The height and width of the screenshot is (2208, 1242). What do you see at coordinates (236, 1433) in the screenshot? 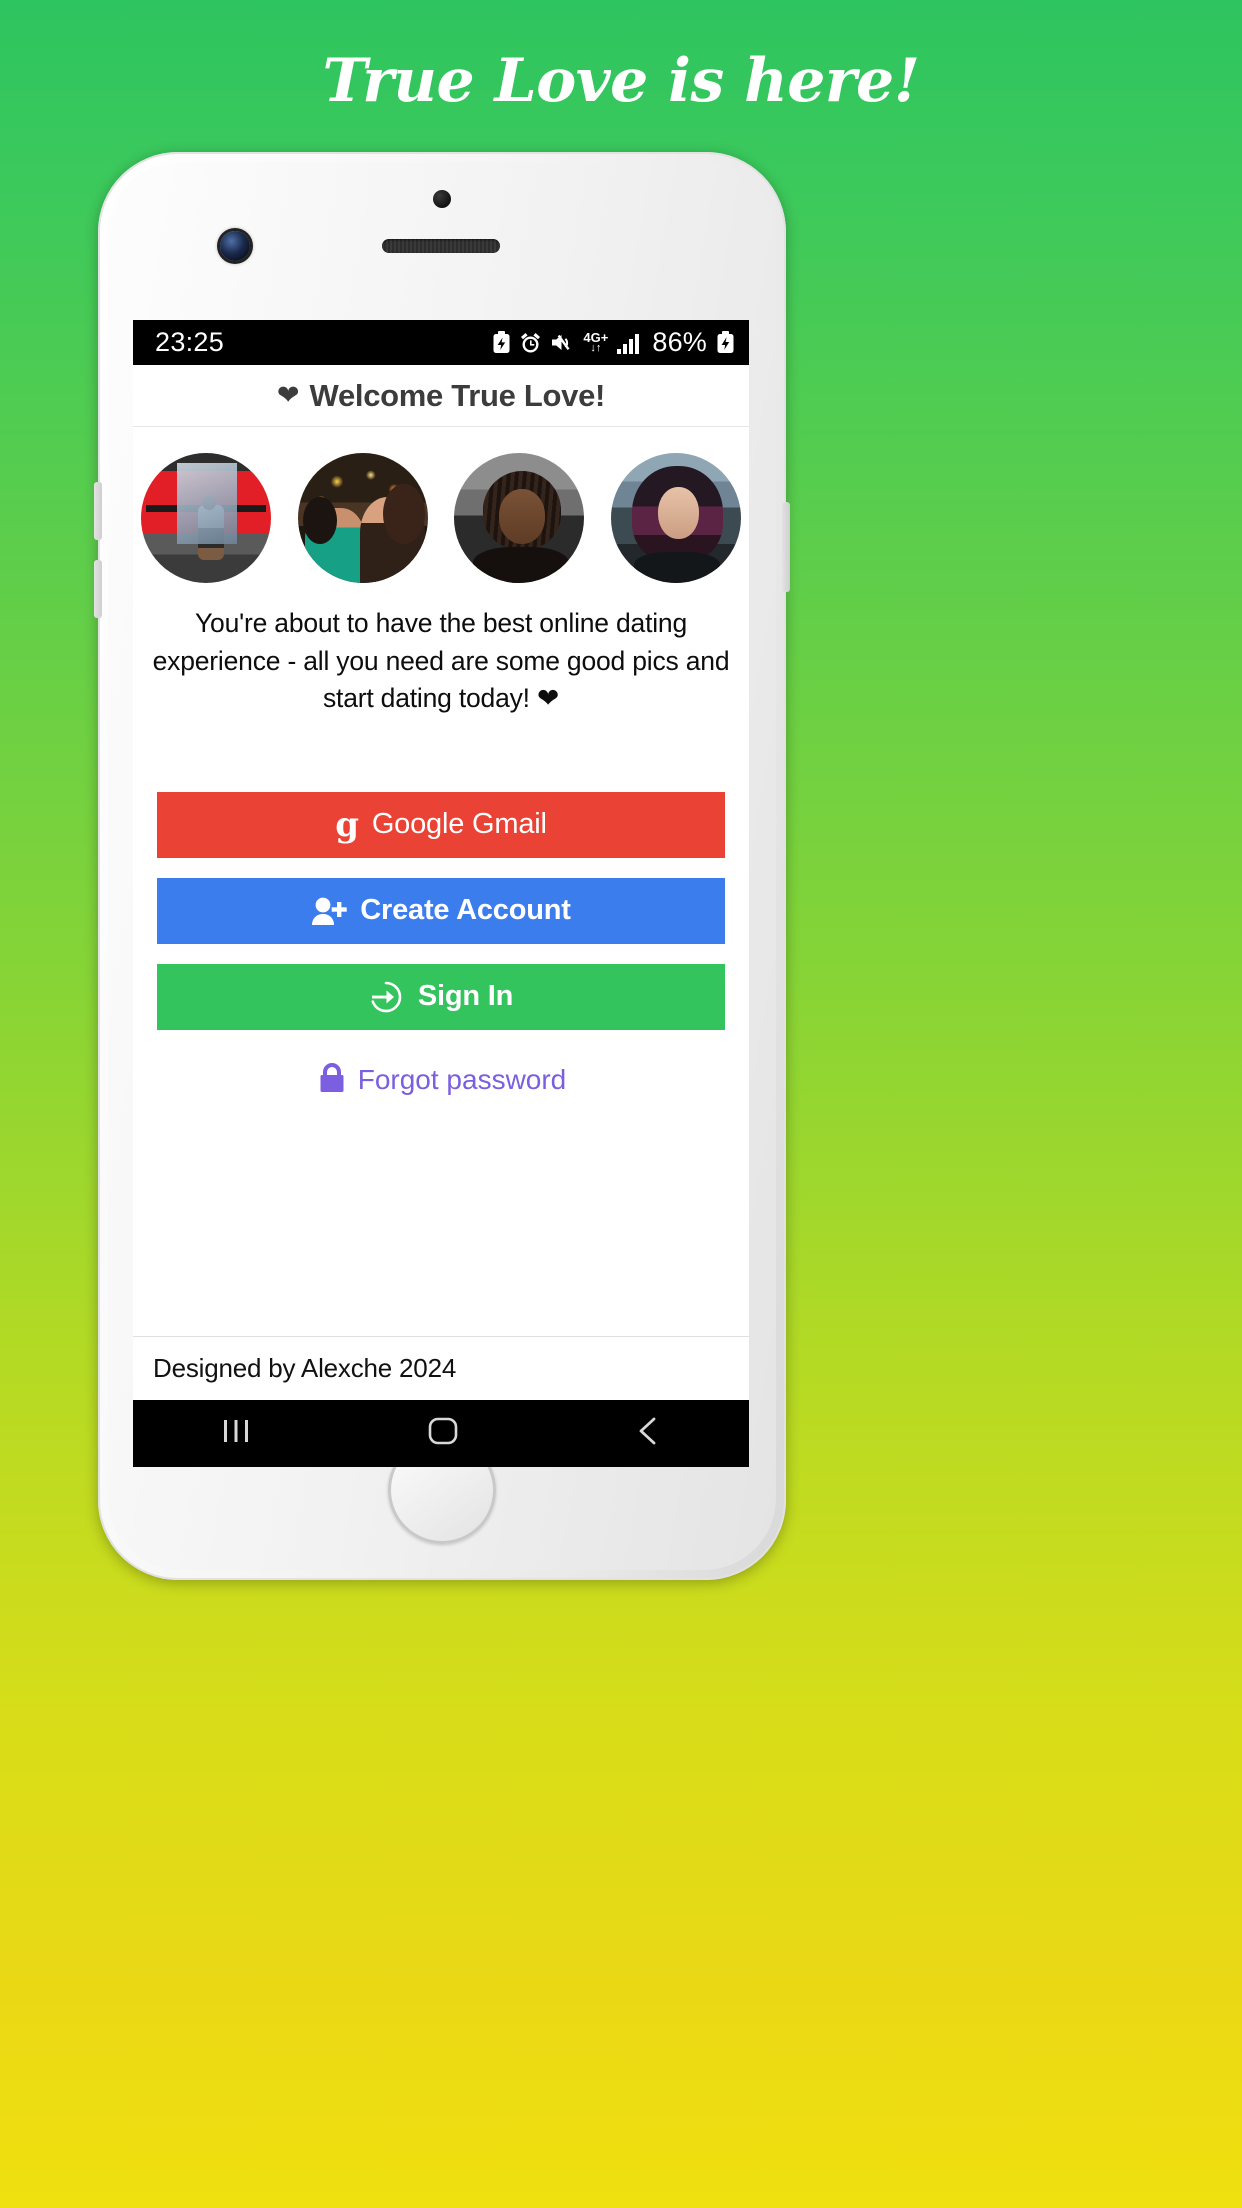
I see `recents-icon` at bounding box center [236, 1433].